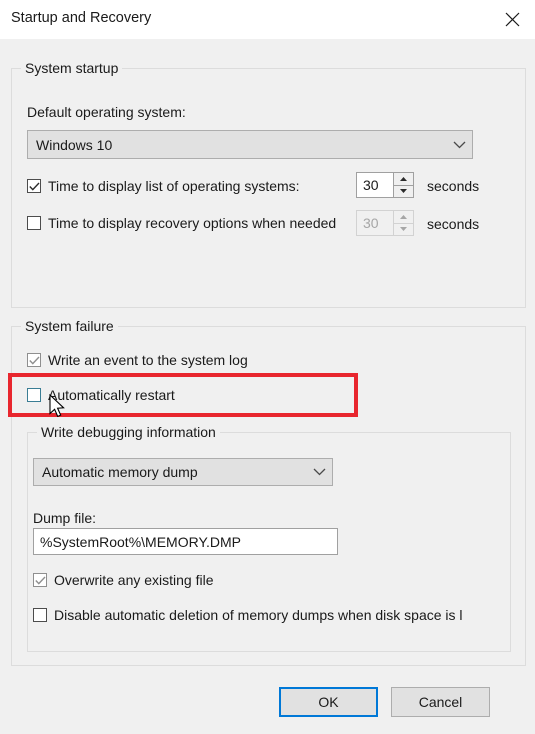 This screenshot has width=535, height=734. I want to click on time-to-display-list-unit: seconds, so click(453, 186).